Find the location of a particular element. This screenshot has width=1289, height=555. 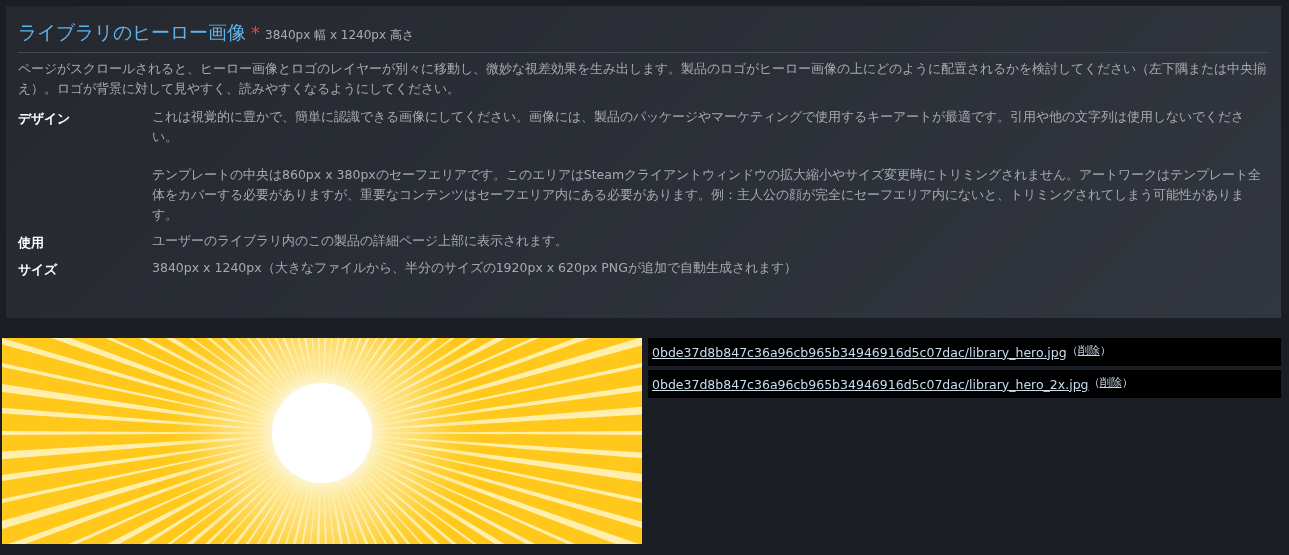

file-link: 0bde37d8b847c36a96cb965b34946916d5c07dac/library_hero.jpg is located at coordinates (859, 352).